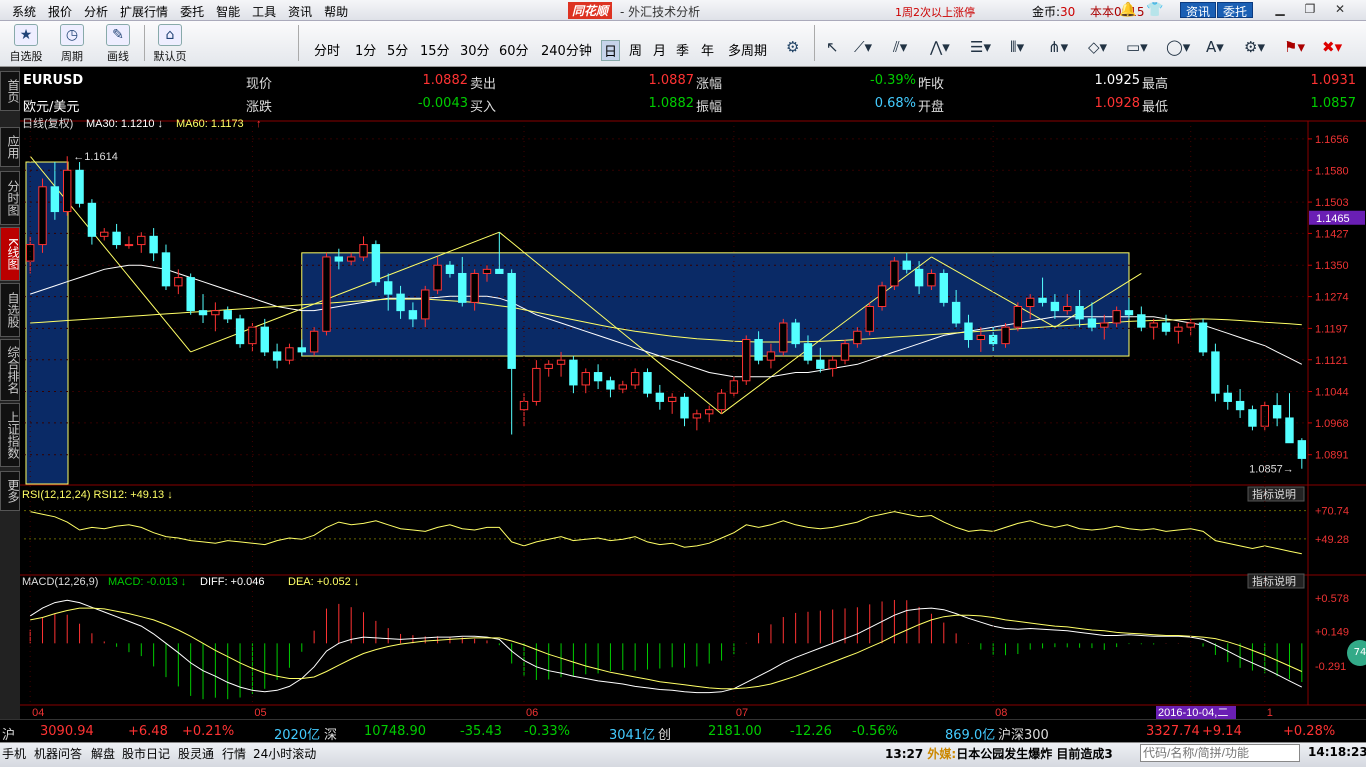 The height and width of the screenshot is (767, 1366). I want to click on macd-value-label: MACD: -0.013 ↓, so click(147, 582).